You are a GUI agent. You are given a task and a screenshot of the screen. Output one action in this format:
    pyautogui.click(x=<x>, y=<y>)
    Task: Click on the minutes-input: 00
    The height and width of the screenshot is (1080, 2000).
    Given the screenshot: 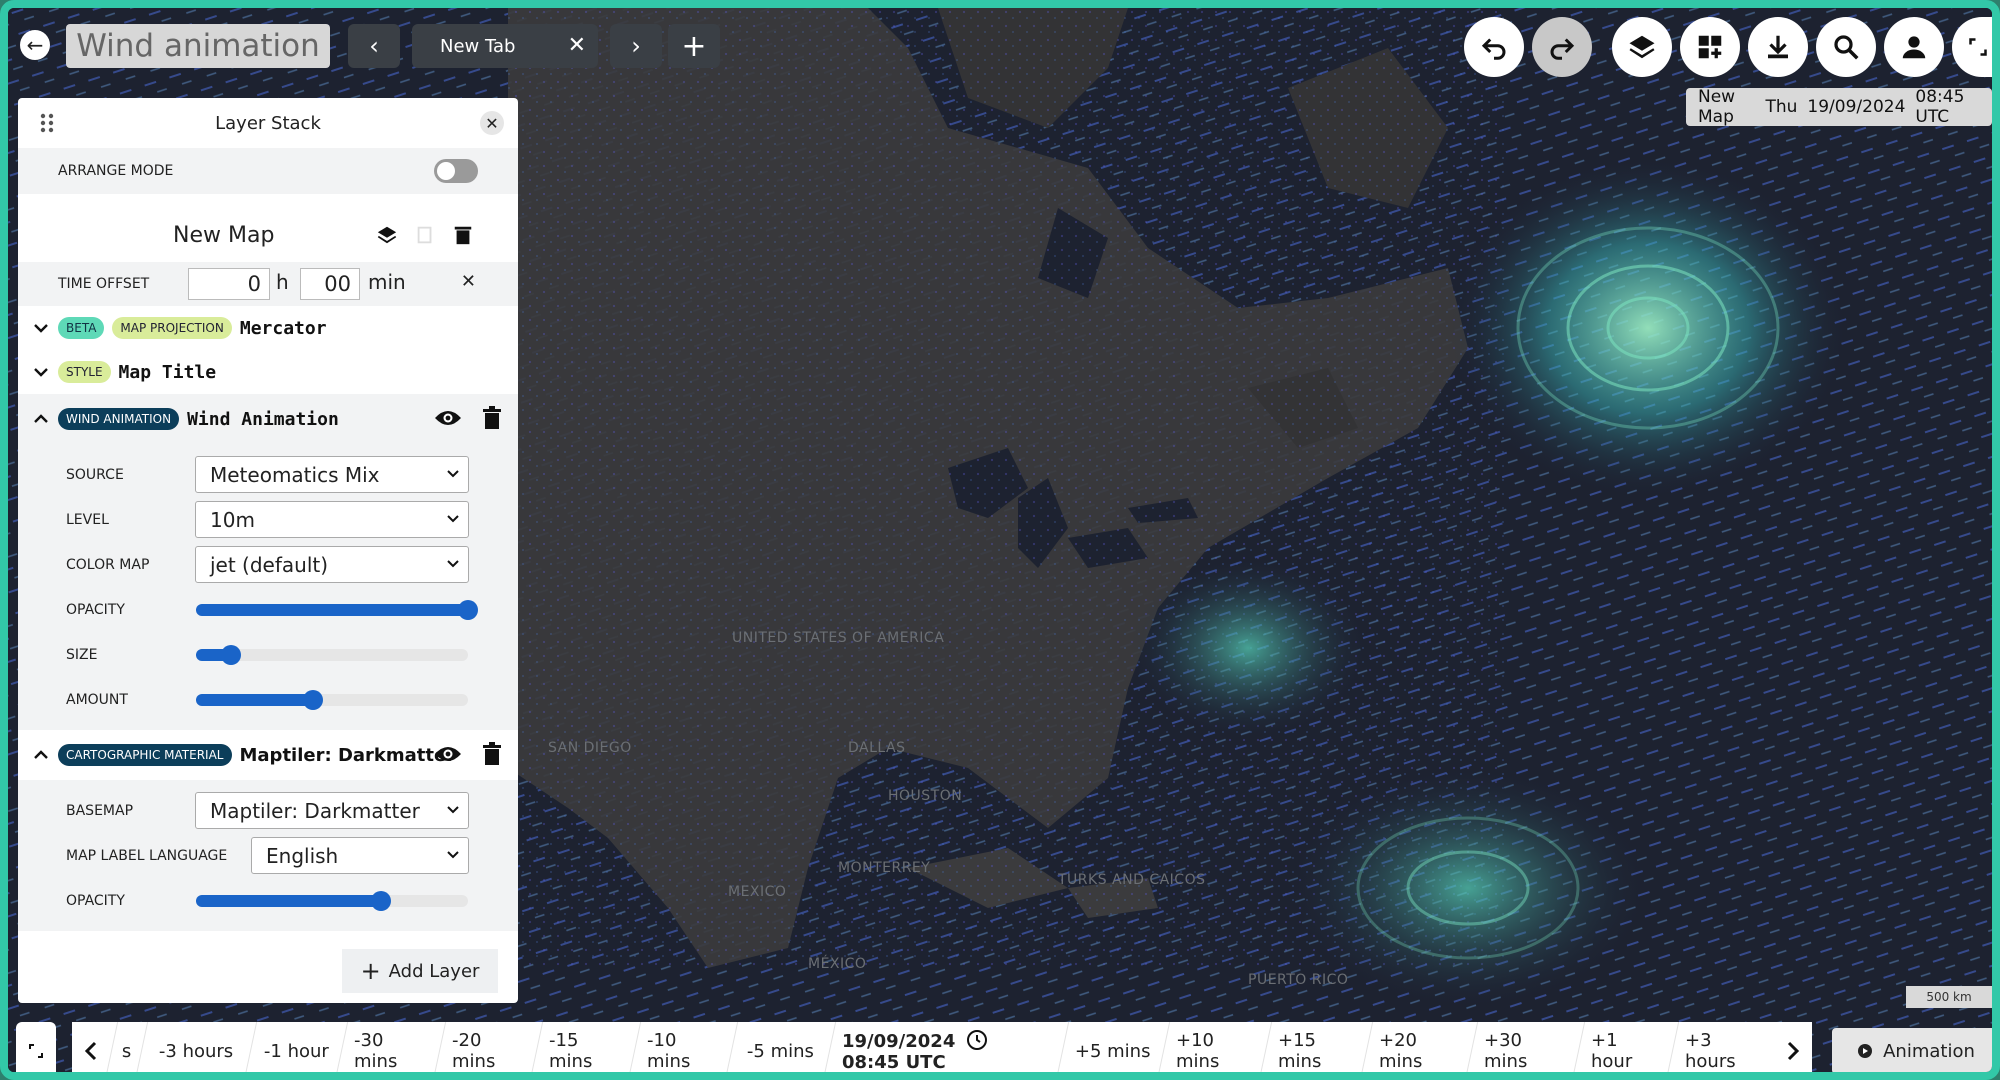 What is the action you would take?
    pyautogui.click(x=330, y=284)
    